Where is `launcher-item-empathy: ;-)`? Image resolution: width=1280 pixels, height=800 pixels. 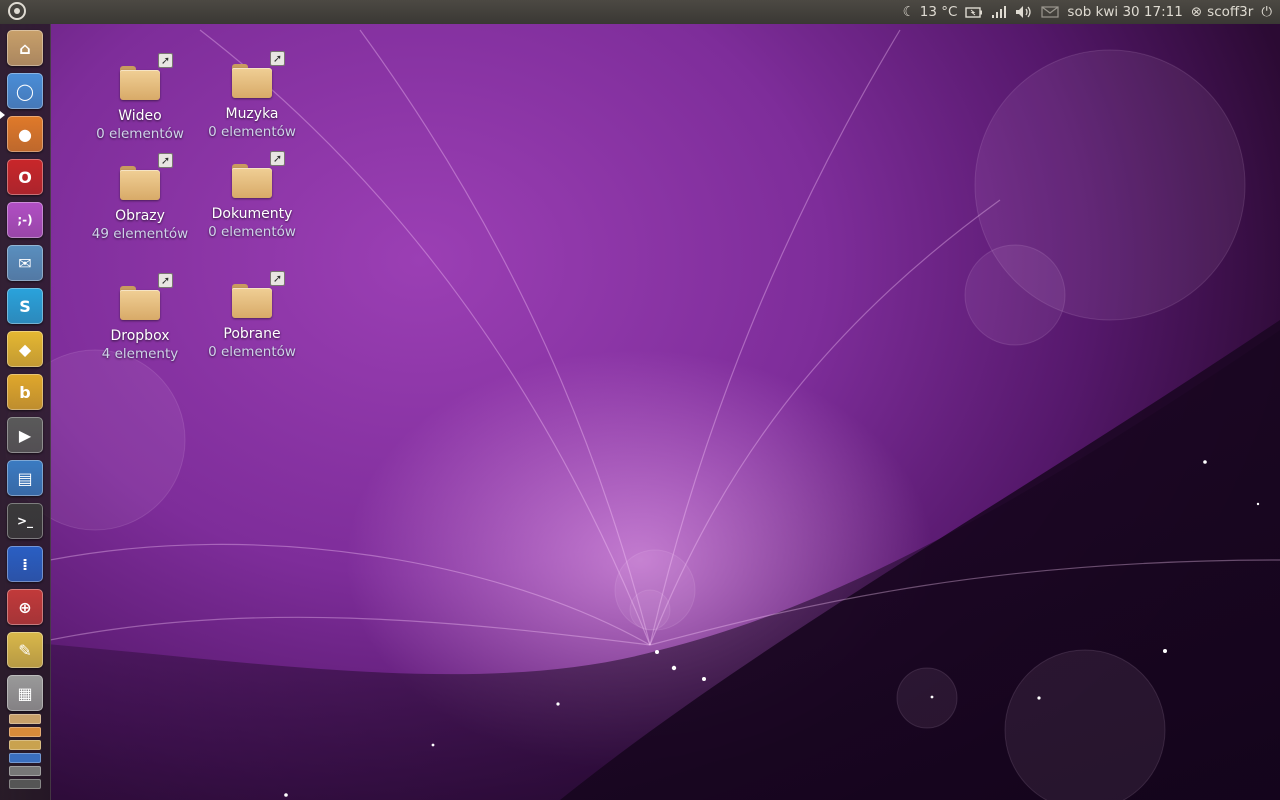
launcher-item-empathy: ;-) is located at coordinates (25, 220).